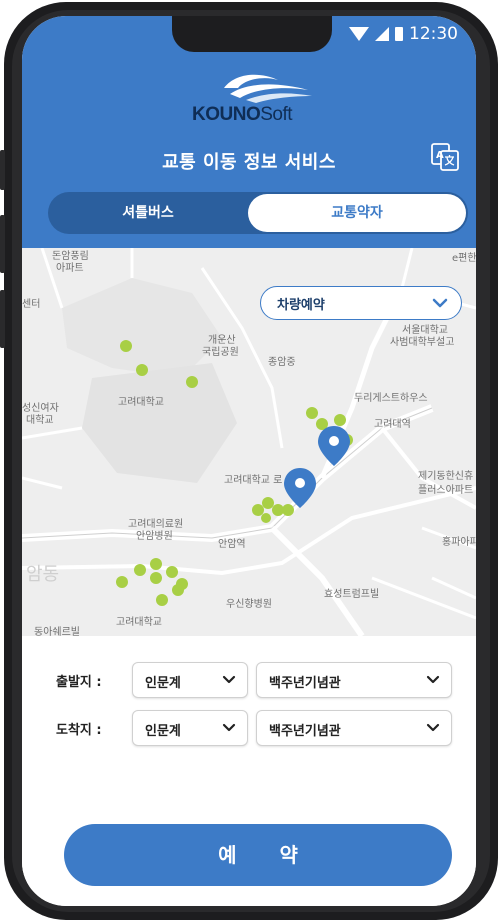 This screenshot has height=923, width=500. Describe the element at coordinates (79, 730) in the screenshot. I see `arrival-label: 도착지 :` at that location.